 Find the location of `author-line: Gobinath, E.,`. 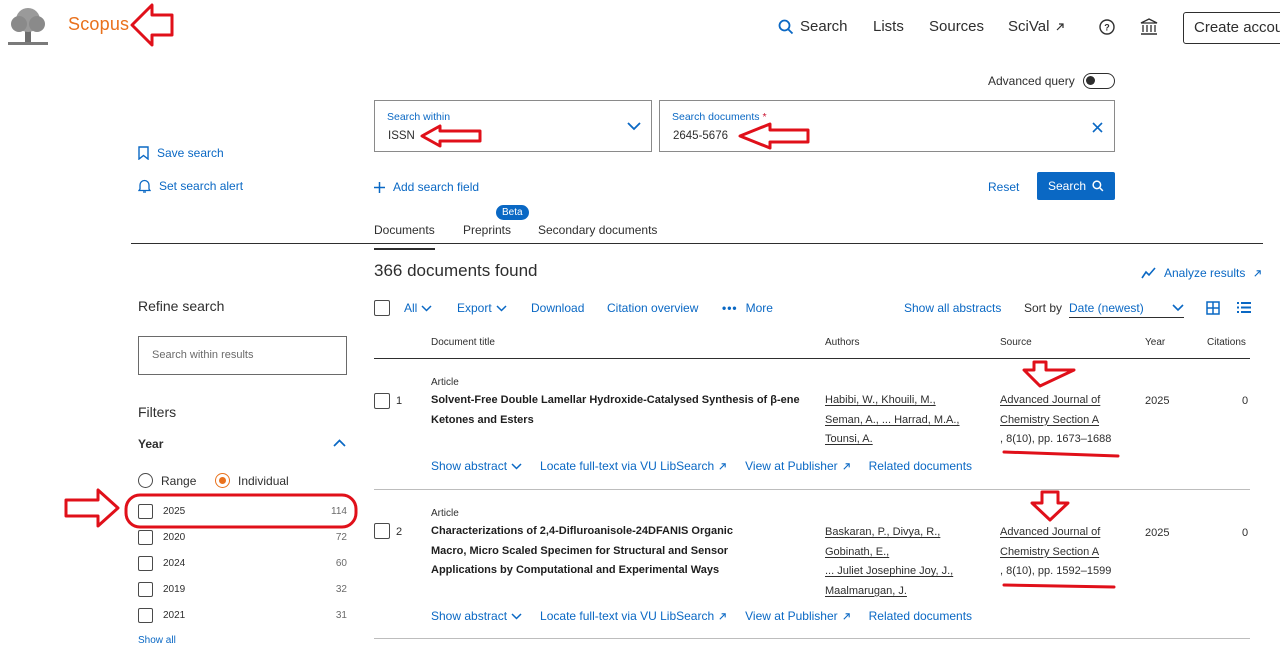

author-line: Gobinath, E., is located at coordinates (889, 553).